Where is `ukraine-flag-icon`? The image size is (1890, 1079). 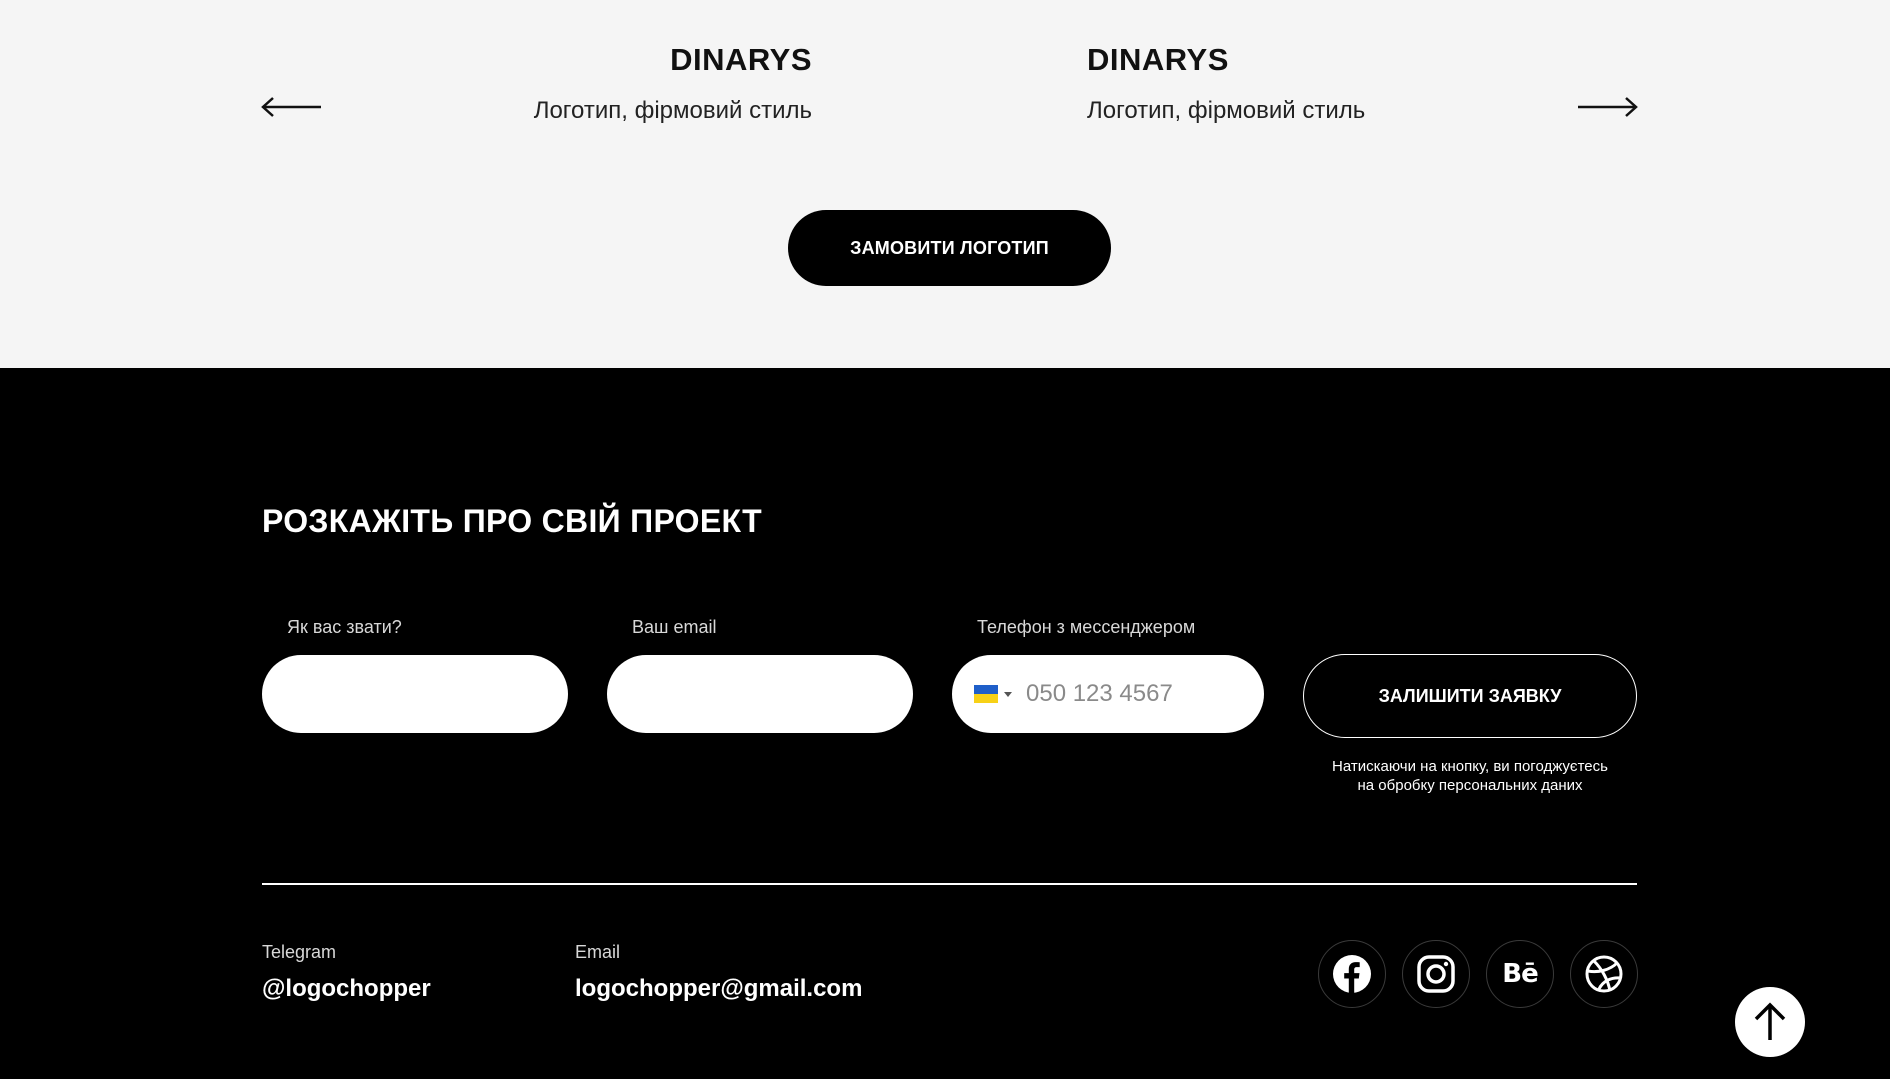 ukraine-flag-icon is located at coordinates (986, 694).